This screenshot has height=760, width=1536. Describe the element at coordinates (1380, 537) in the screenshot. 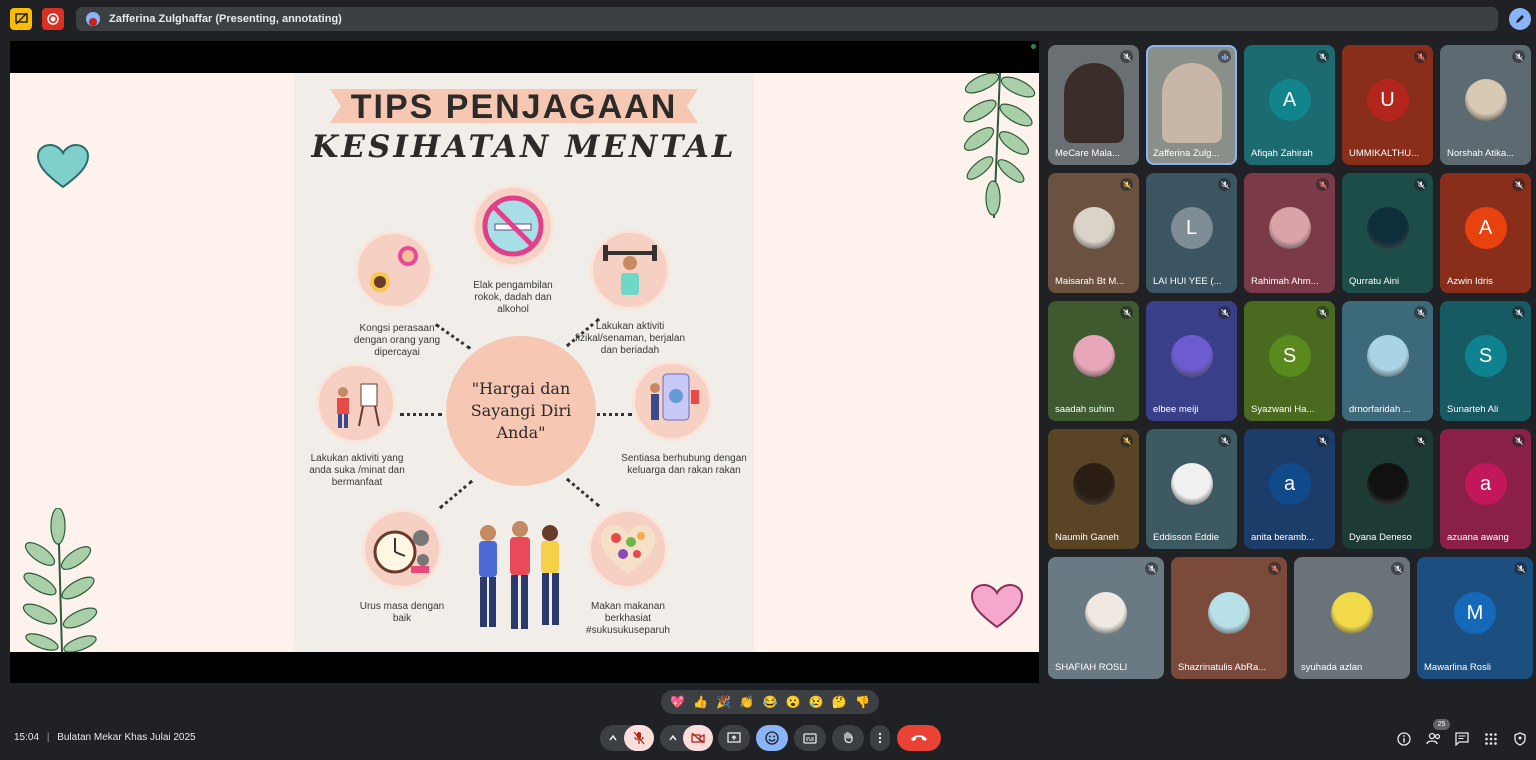

I see `participant-name: Dyana Deneso` at that location.